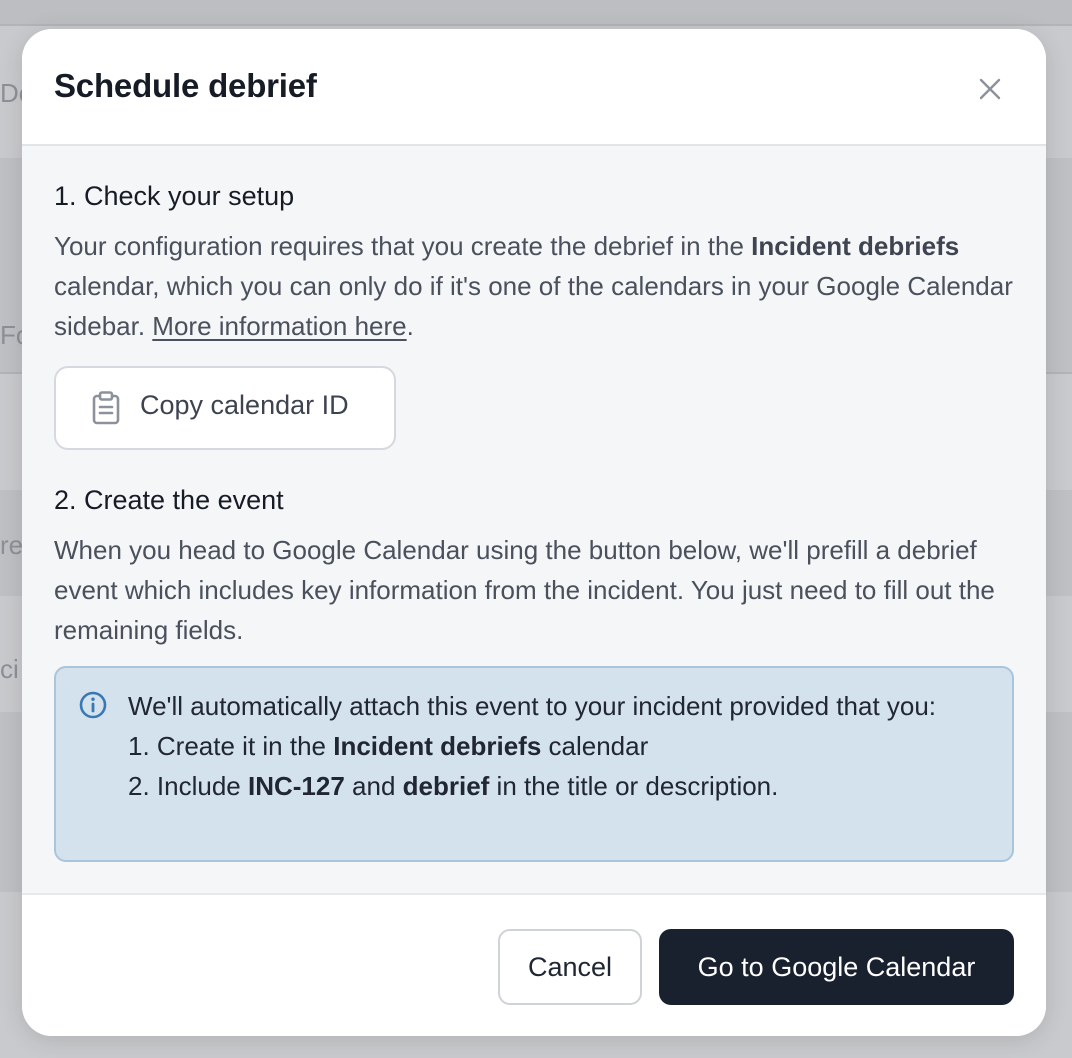  I want to click on background-text-fragment: re, so click(11, 545).